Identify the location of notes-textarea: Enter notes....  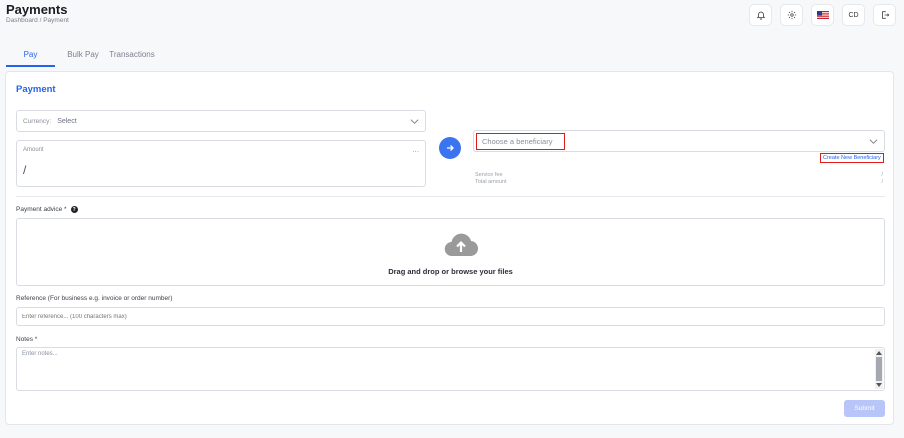
(450, 369).